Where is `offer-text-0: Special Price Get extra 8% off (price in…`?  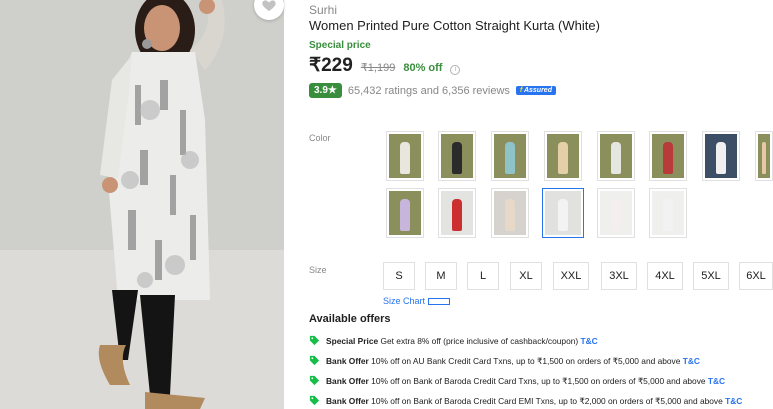 offer-text-0: Special Price Get extra 8% off (price in… is located at coordinates (462, 340).